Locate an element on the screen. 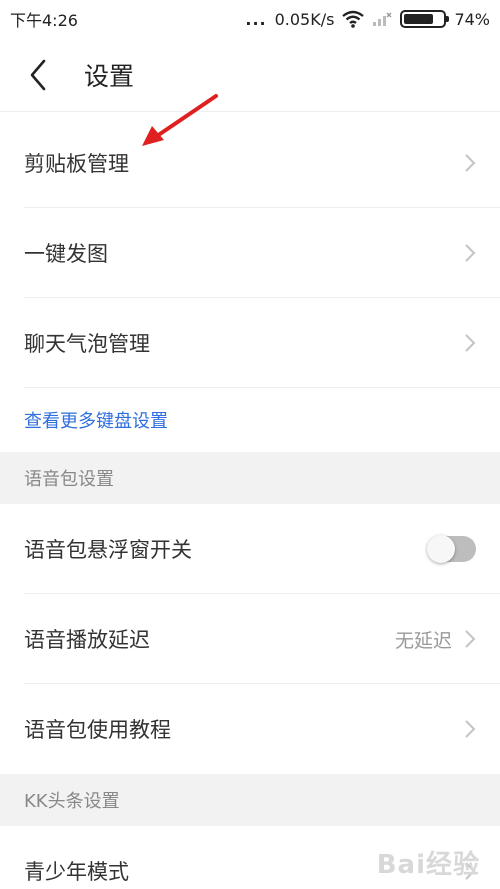  clipboard-label: 剪贴板管理 is located at coordinates (76, 164).